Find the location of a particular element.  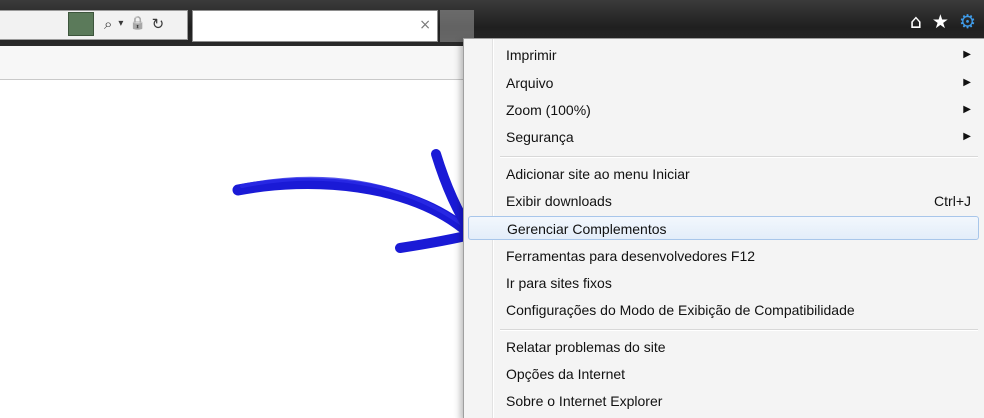

menu-item-label: Segurança is located at coordinates (540, 137).